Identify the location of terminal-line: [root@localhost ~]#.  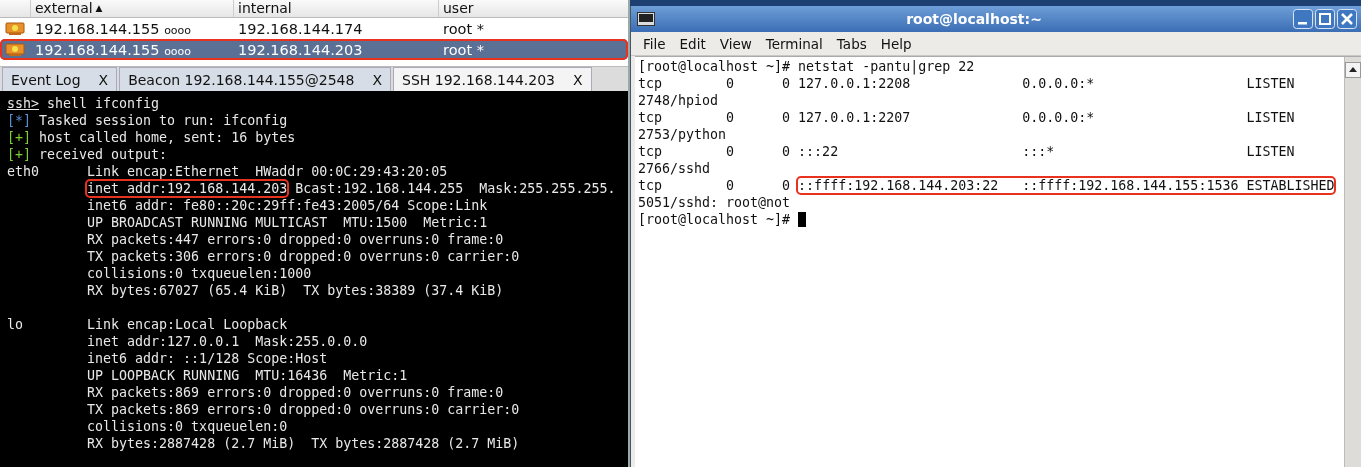
(715, 219).